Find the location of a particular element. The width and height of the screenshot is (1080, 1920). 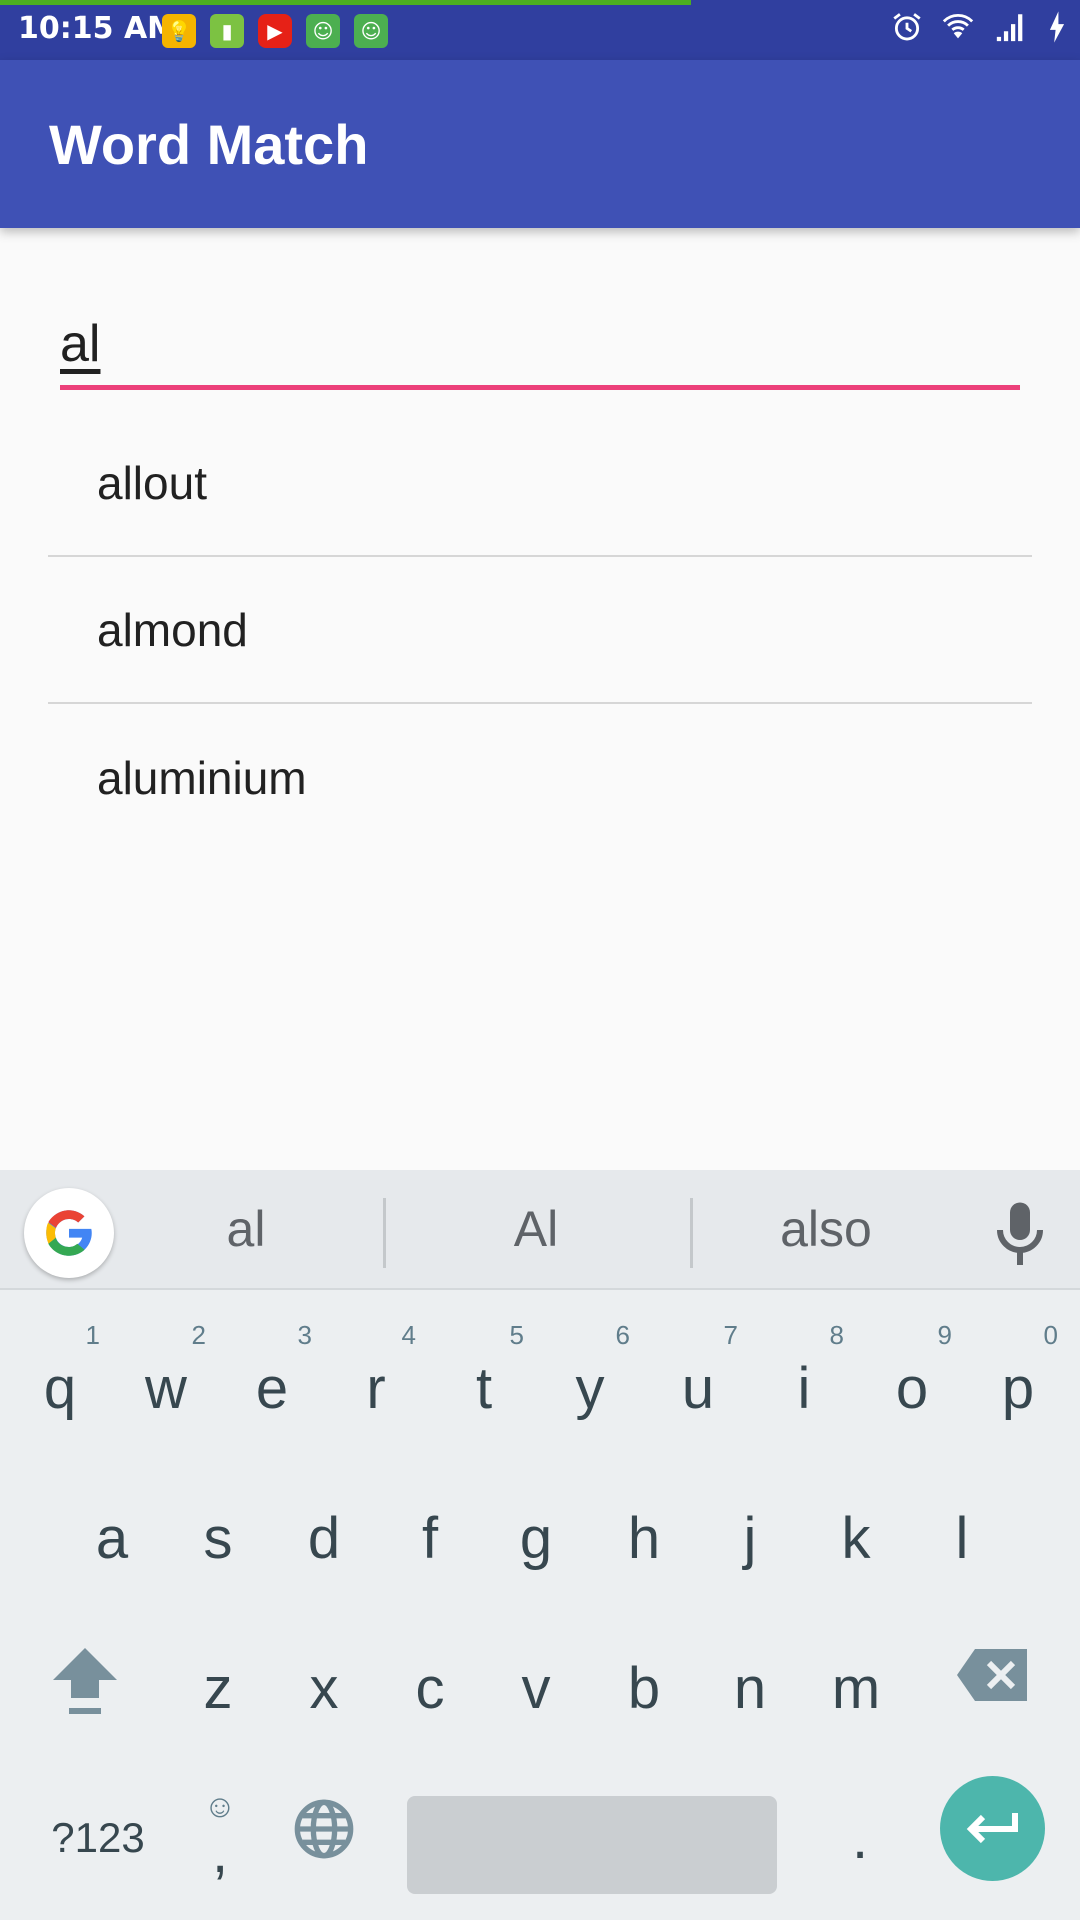

loading-progress-bar is located at coordinates (346, 2).